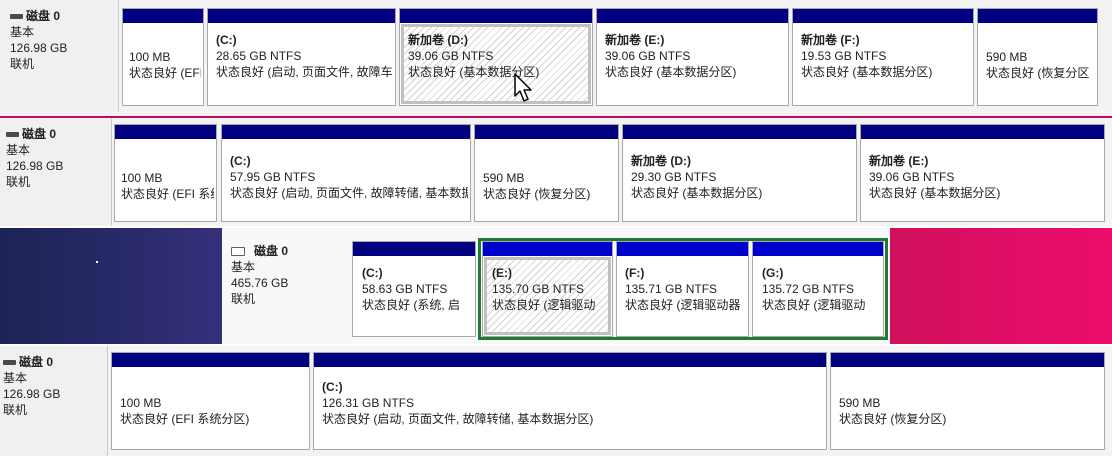  I want to click on partition-size: 135.70 GB NTFS, so click(538, 289).